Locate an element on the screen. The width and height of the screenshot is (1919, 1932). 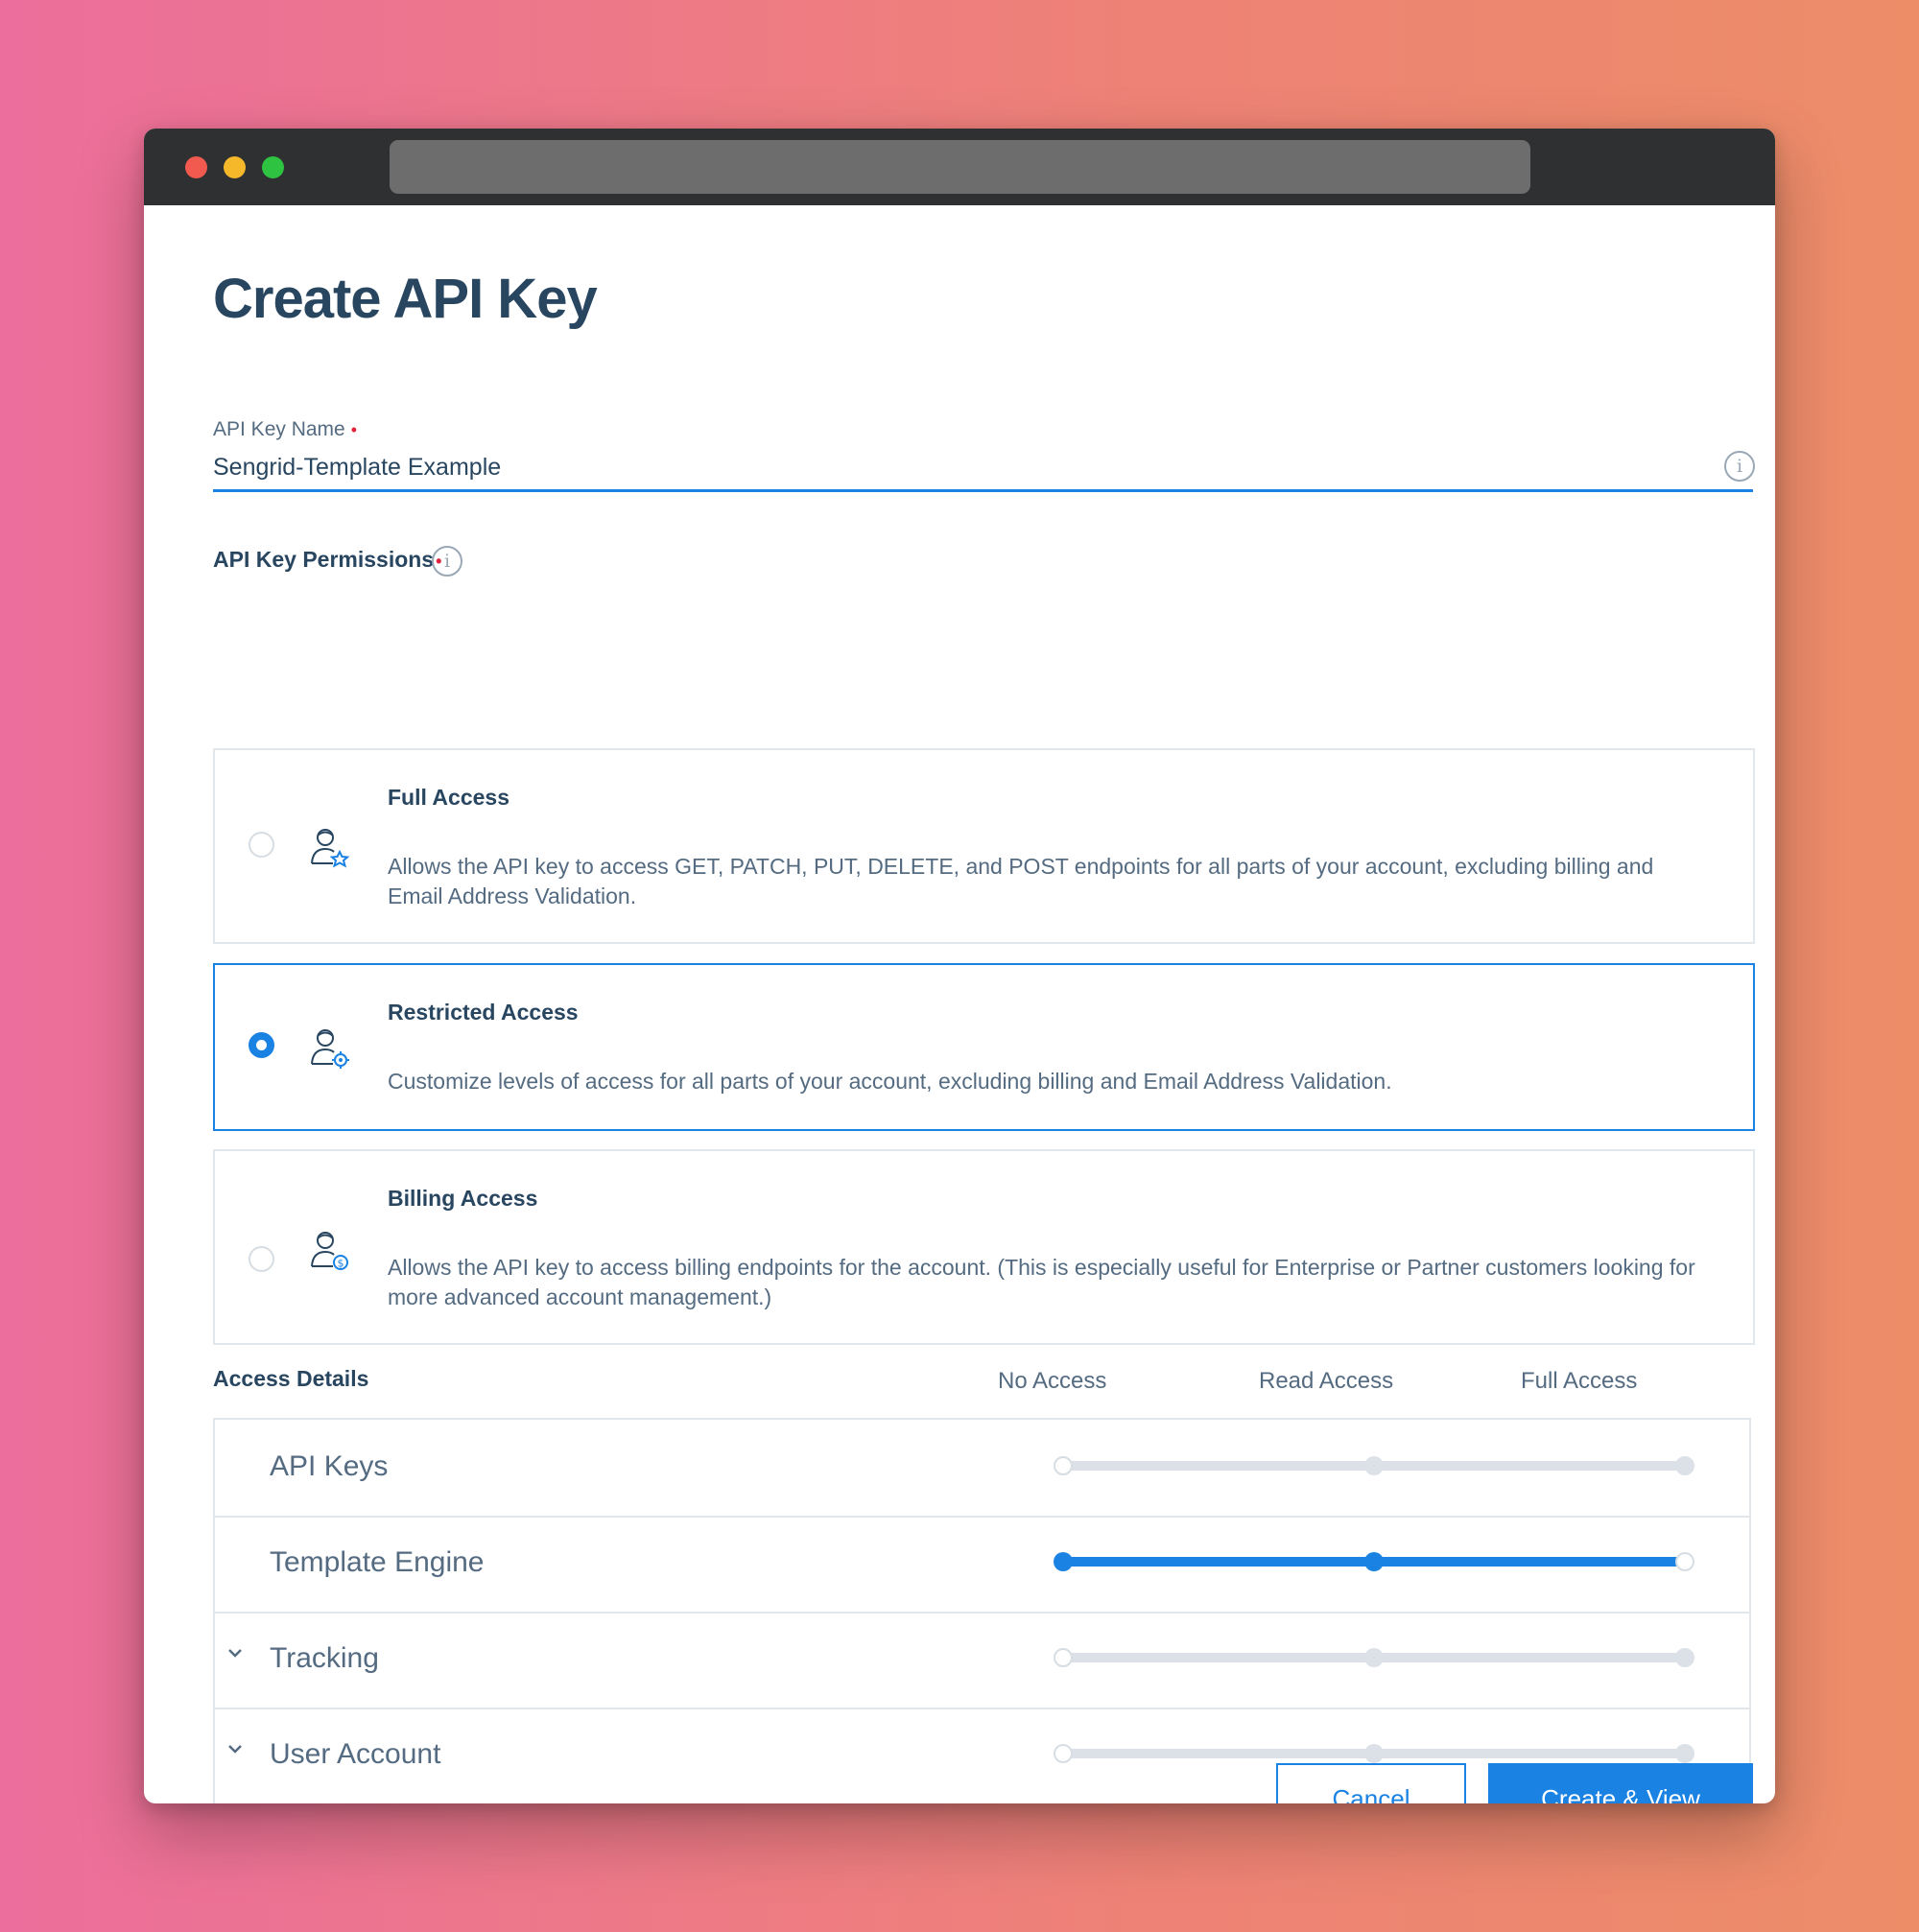
create-and-view-button: Create & View is located at coordinates (1620, 1783).